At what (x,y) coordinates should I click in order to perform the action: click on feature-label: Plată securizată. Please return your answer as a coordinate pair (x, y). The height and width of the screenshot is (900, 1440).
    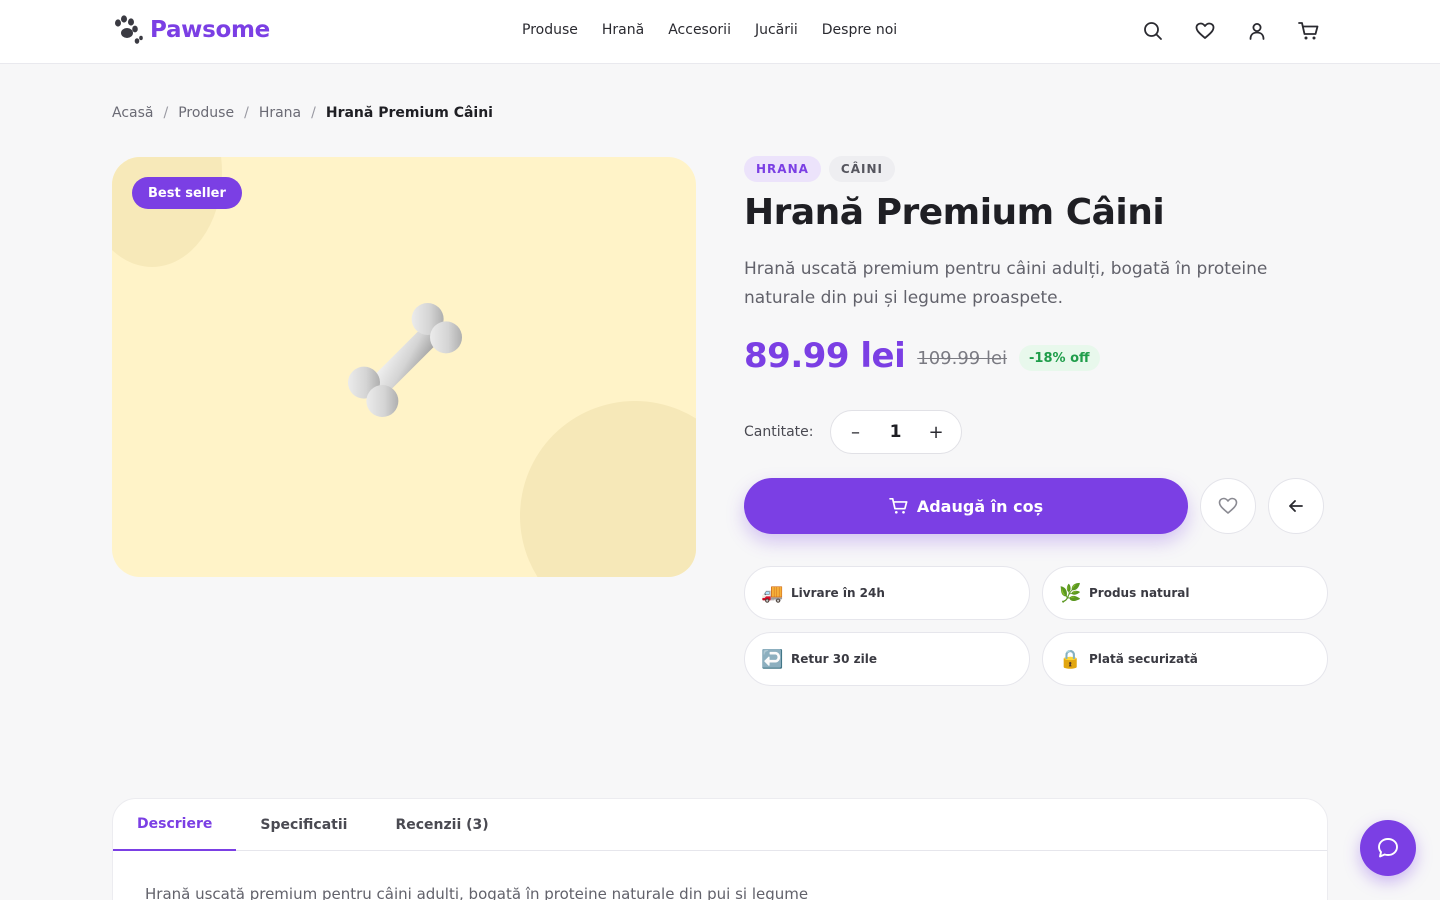
    Looking at the image, I should click on (1143, 659).